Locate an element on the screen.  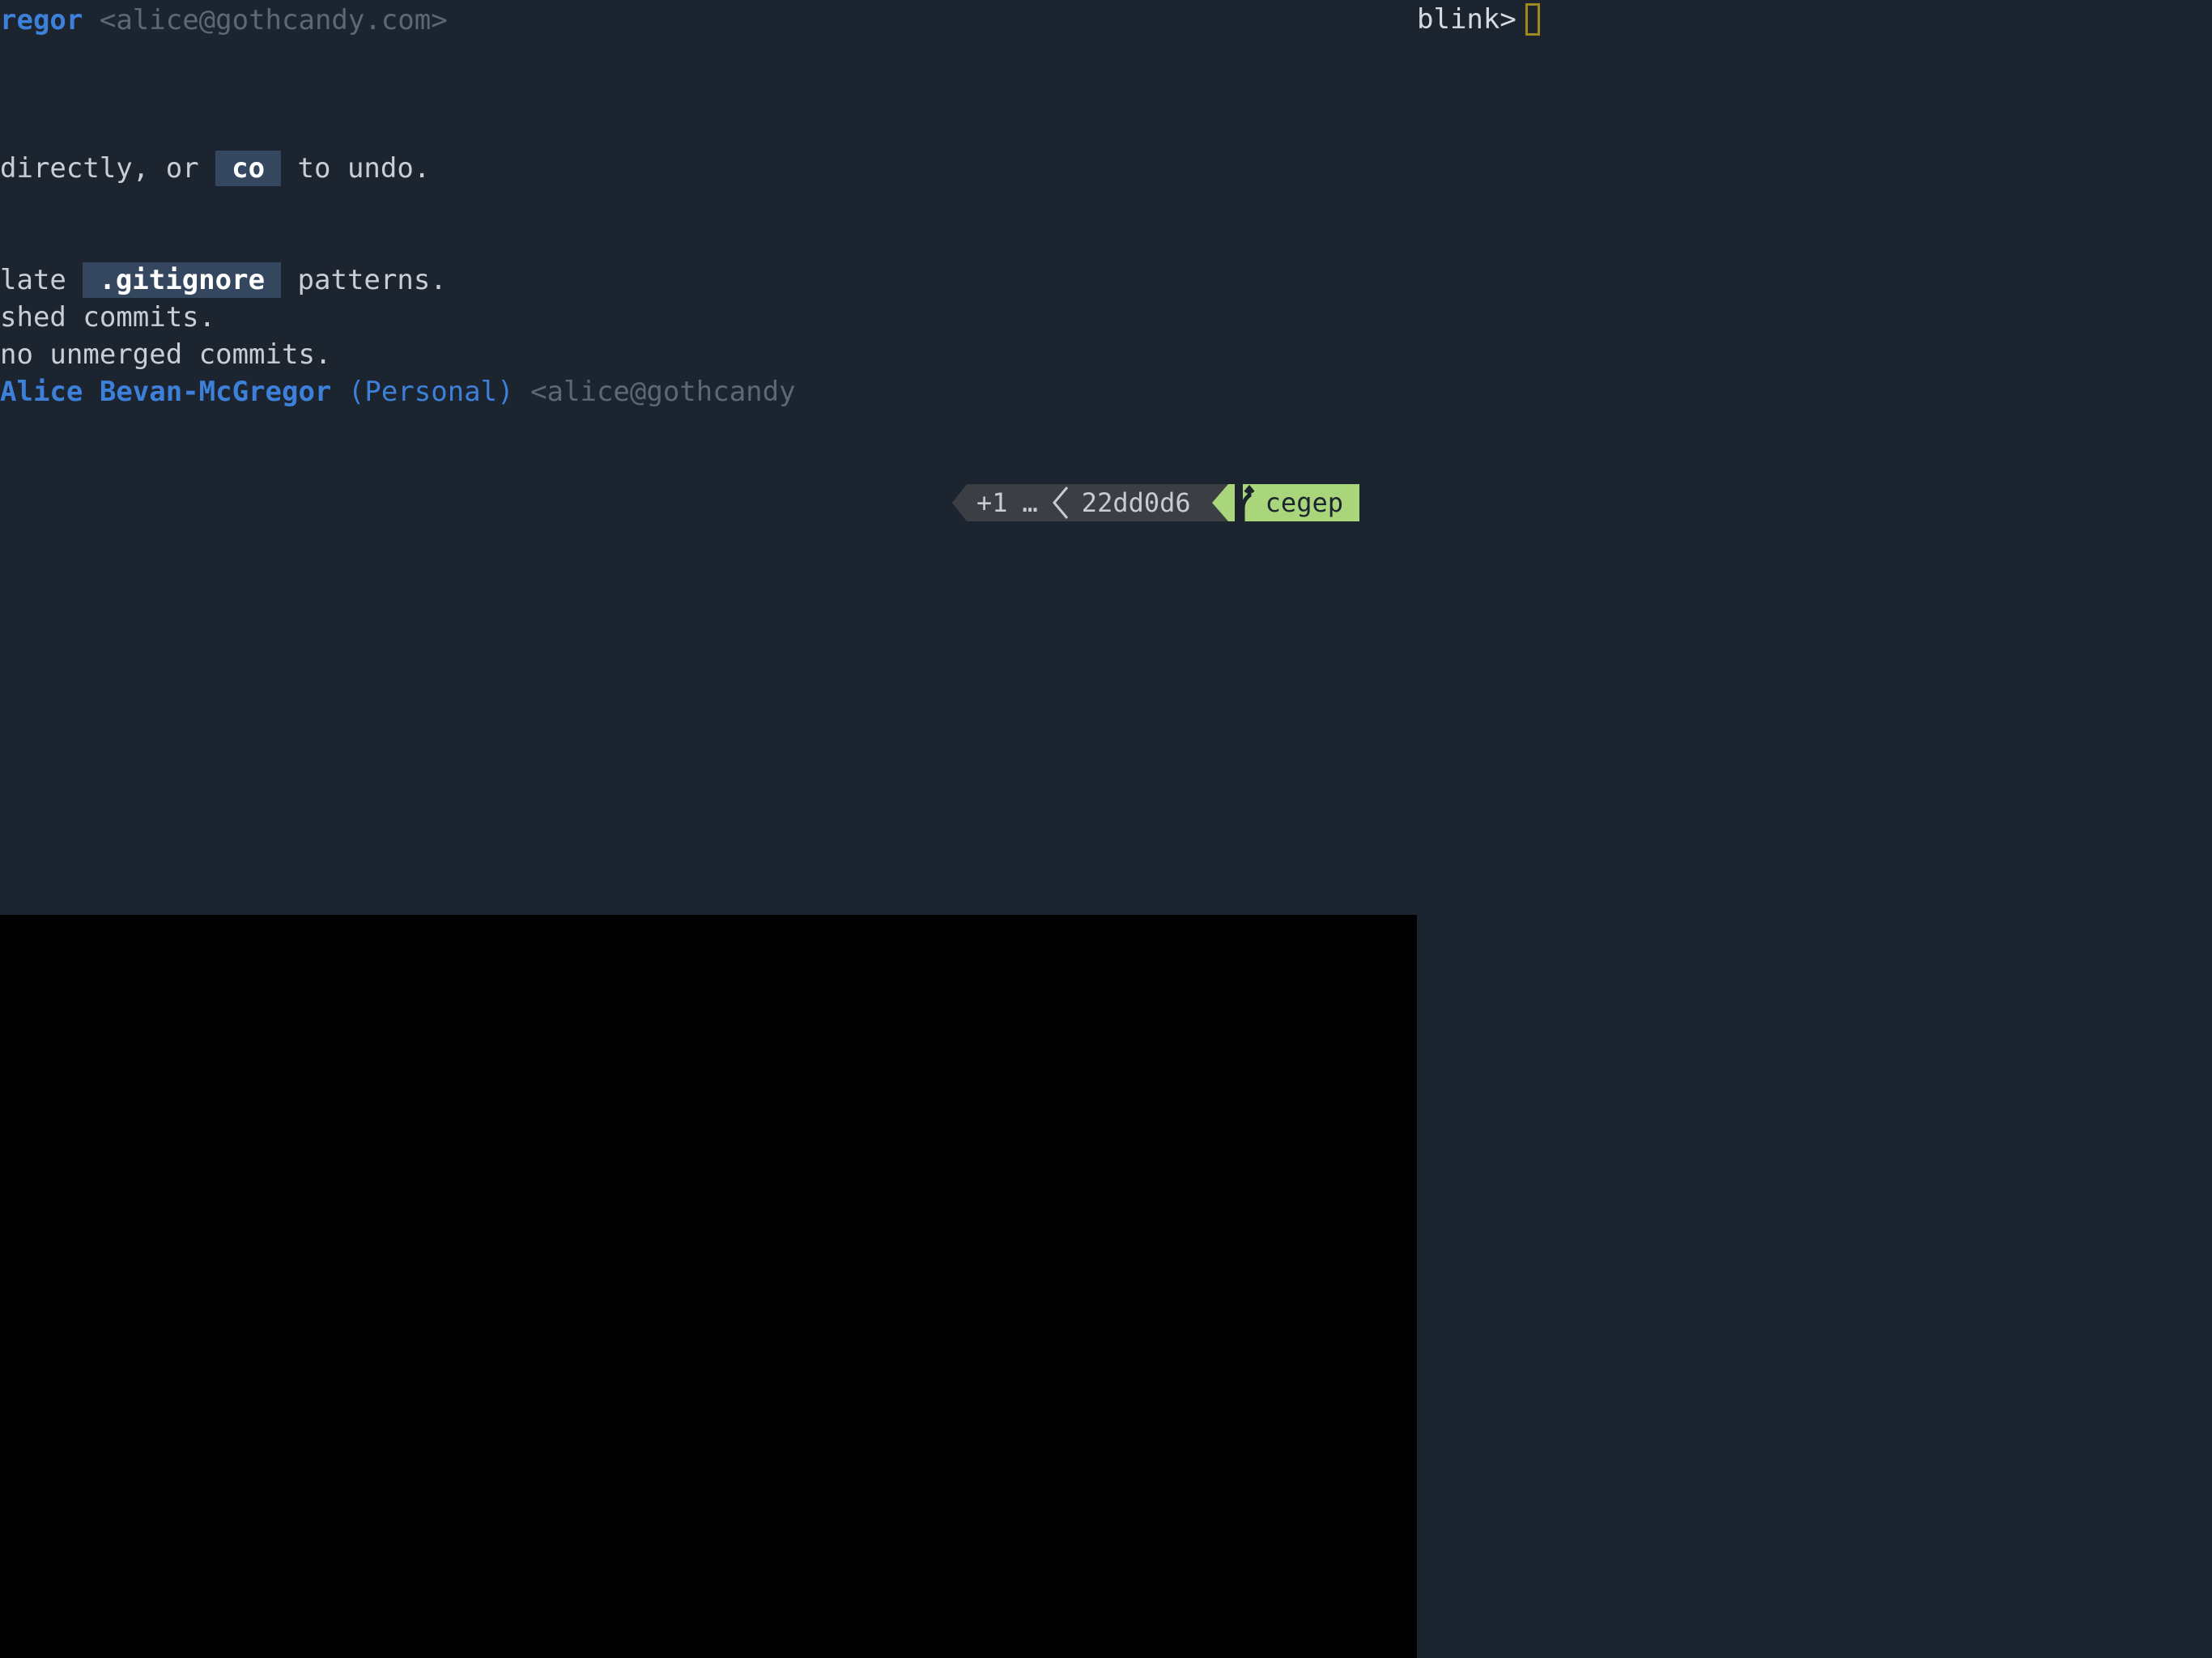
gitignore-line: late .gitignore patterns. is located at coordinates (223, 280).